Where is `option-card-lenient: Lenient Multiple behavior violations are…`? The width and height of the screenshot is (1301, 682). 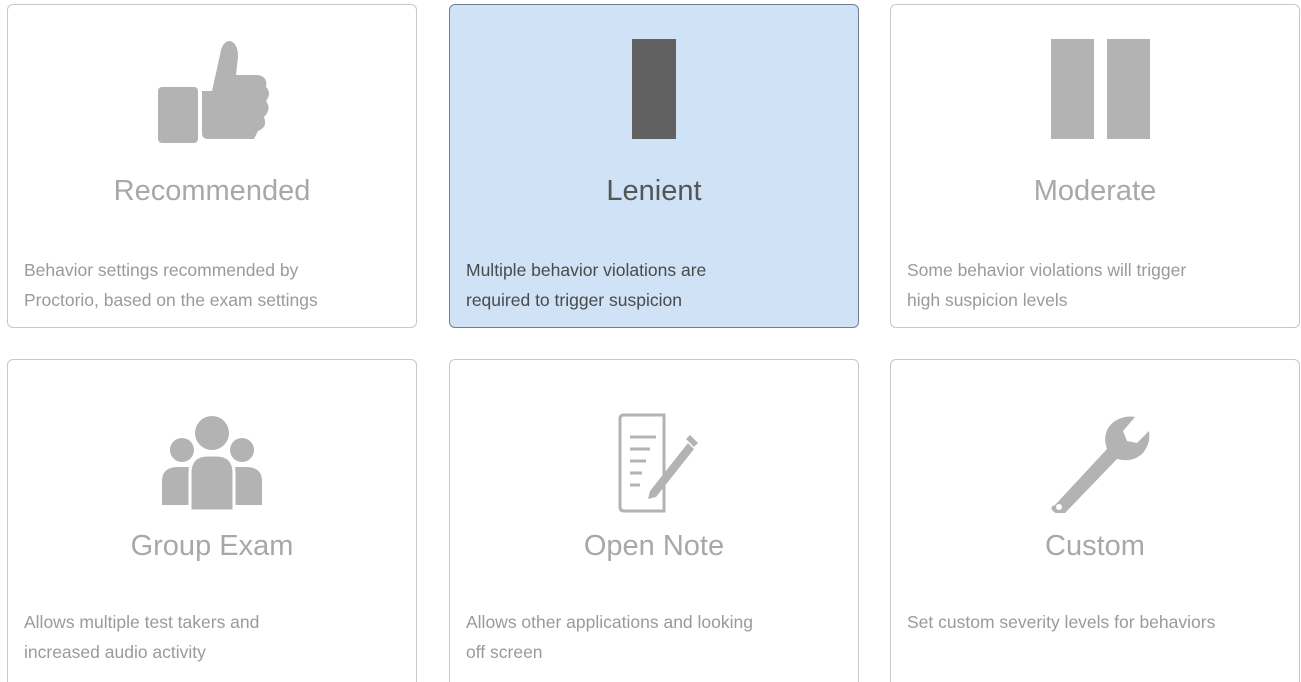
option-card-lenient: Lenient Multiple behavior violations are… is located at coordinates (654, 166).